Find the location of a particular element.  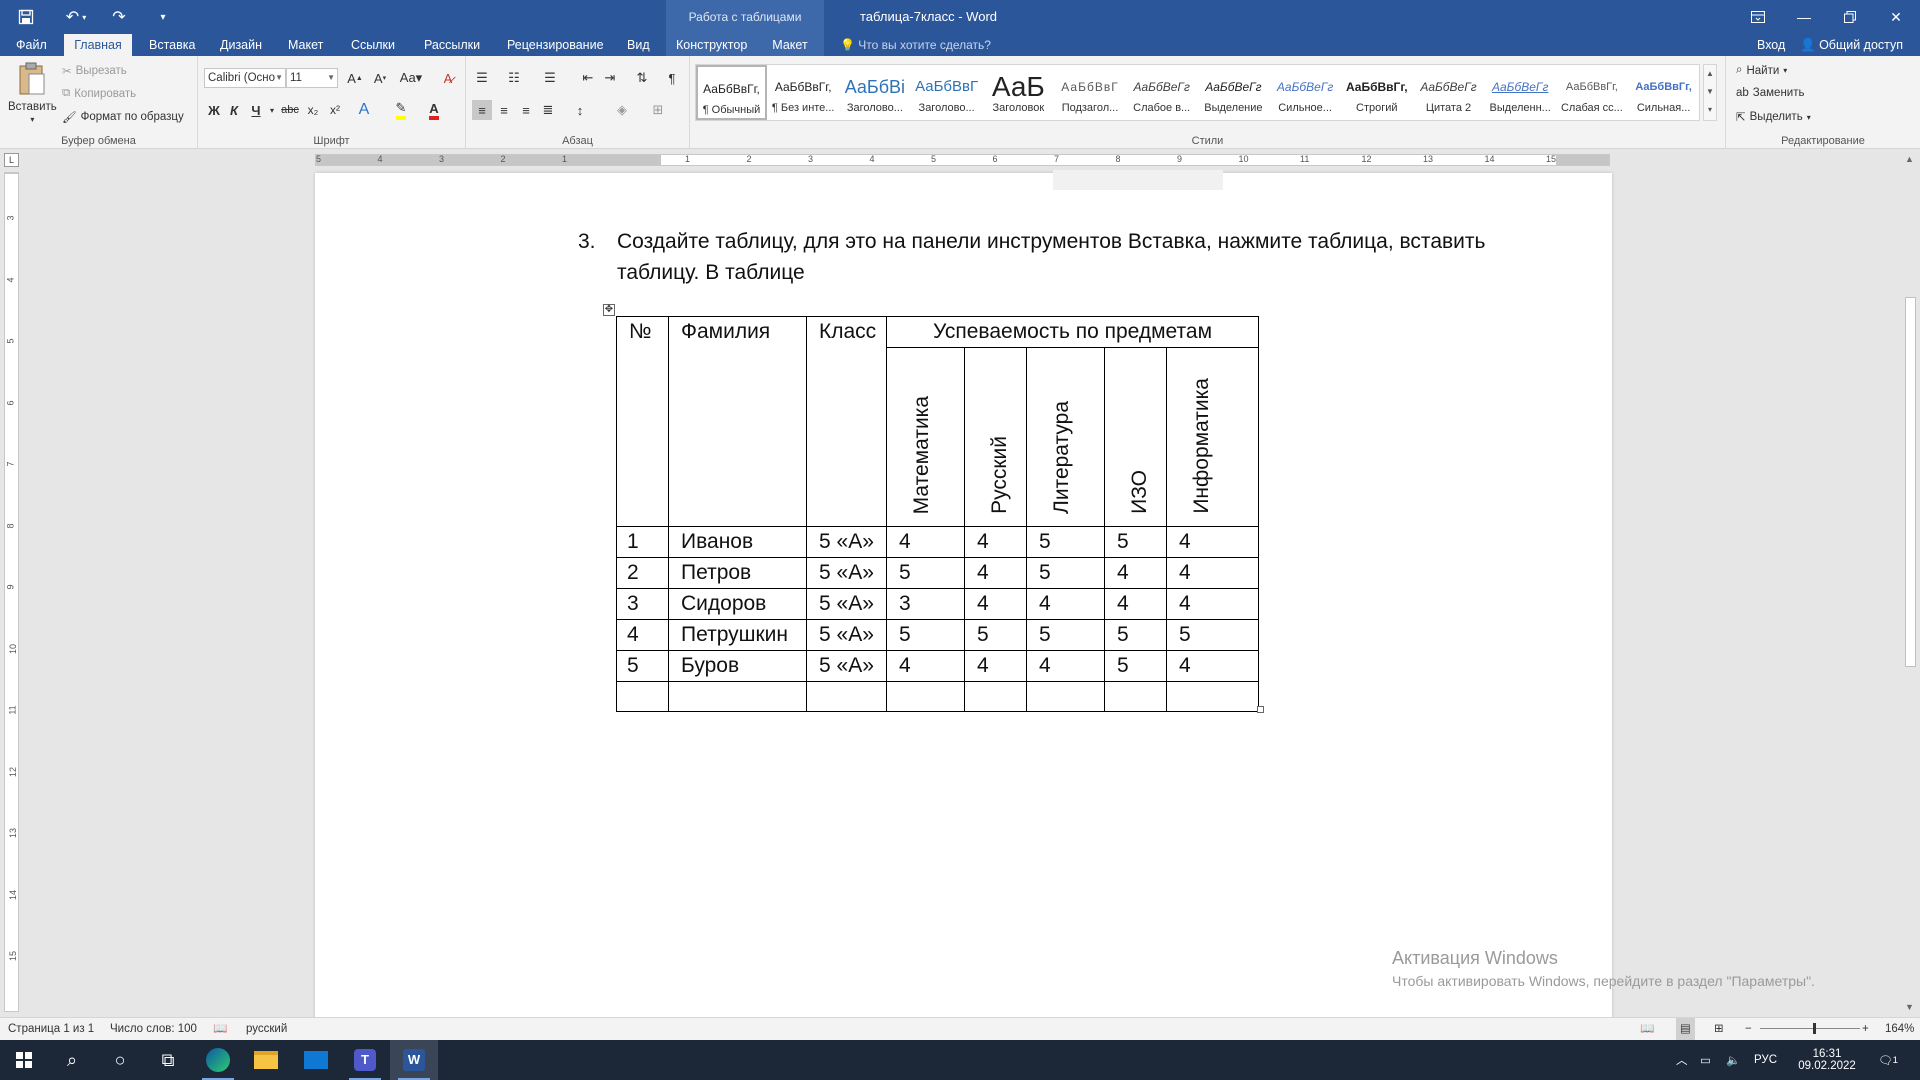

bullets-icon: ☰ is located at coordinates (482, 78).